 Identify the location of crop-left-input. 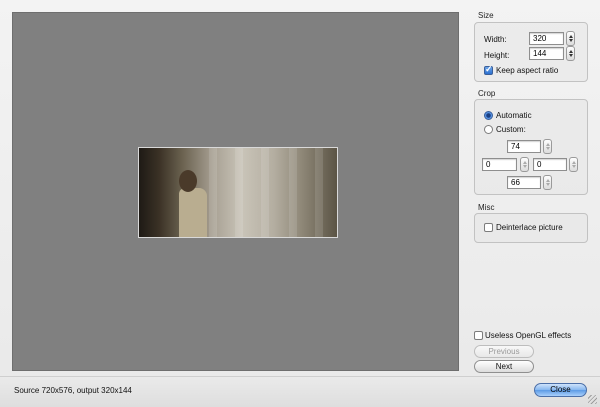
(499, 164).